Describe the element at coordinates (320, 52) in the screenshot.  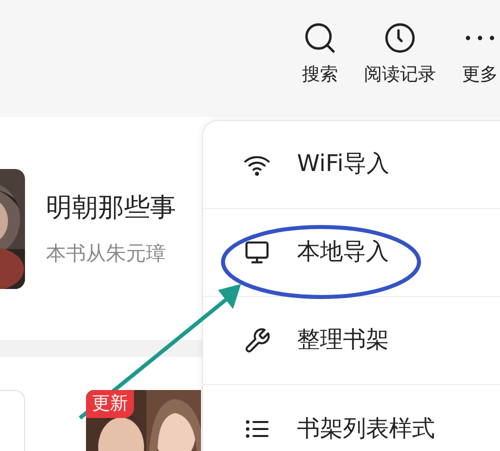
I see `toolbar-button: 搜索` at that location.